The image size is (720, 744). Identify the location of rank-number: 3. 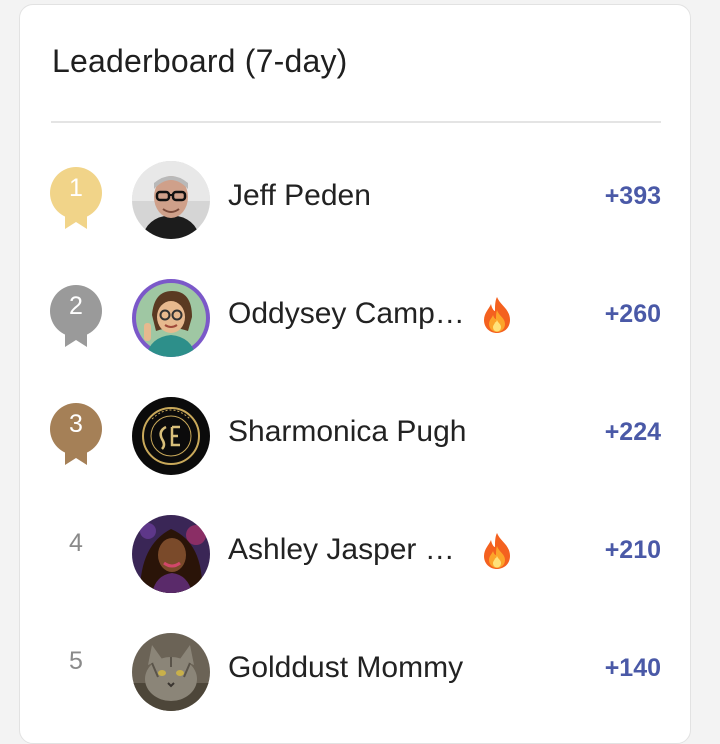
(76, 424).